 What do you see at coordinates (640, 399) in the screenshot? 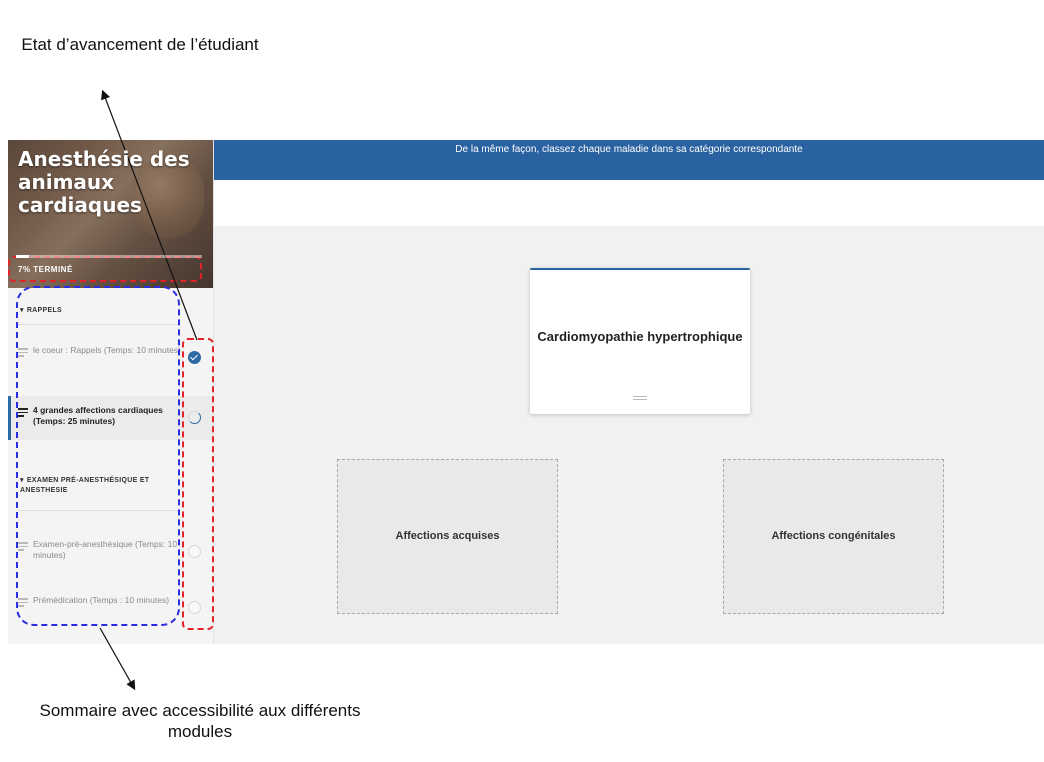
I see `drag-handle-icon` at bounding box center [640, 399].